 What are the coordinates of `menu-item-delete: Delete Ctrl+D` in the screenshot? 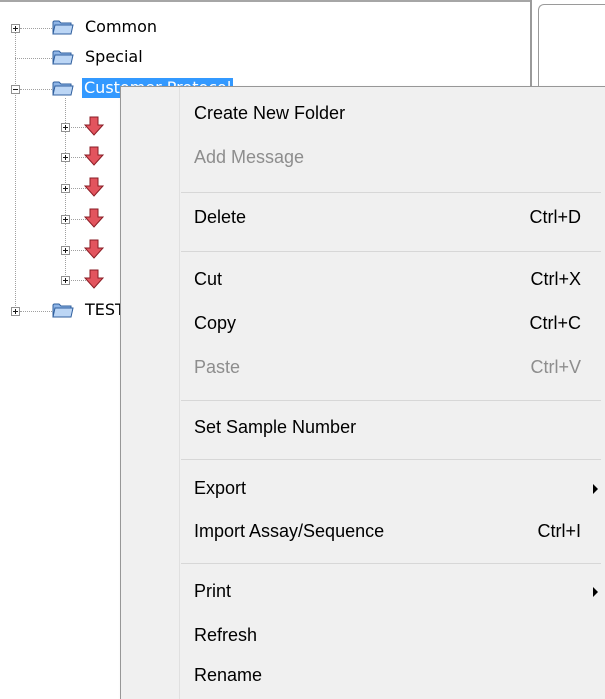 It's located at (363, 219).